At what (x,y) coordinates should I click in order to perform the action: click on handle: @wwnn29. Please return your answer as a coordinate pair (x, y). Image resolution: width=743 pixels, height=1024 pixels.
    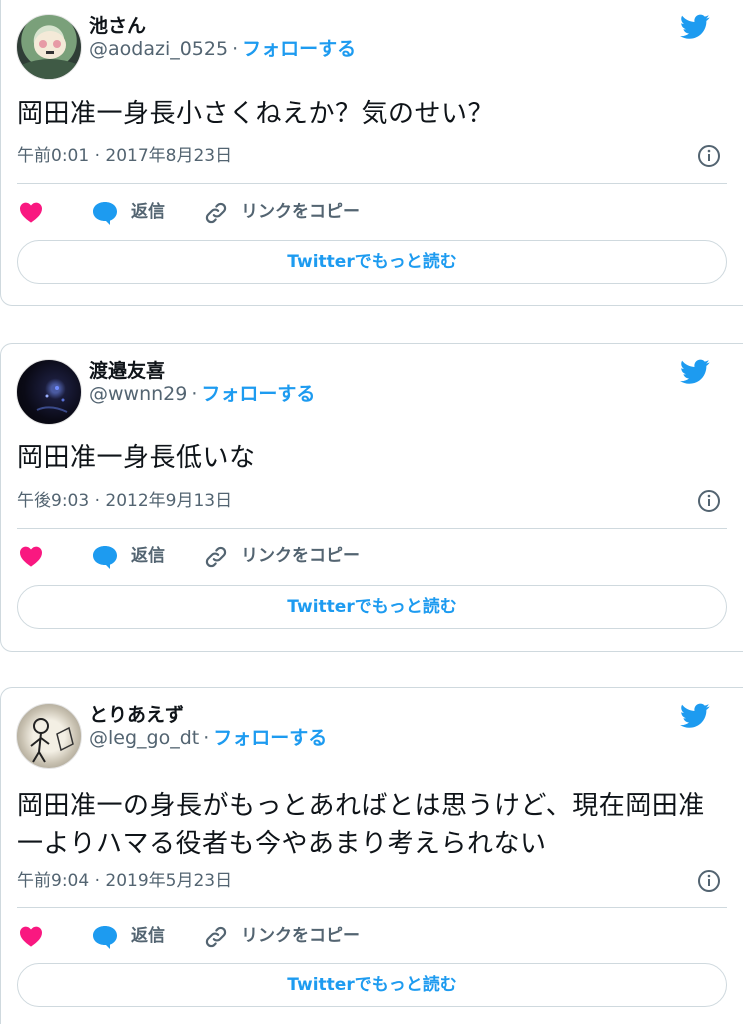
    Looking at the image, I should click on (138, 394).